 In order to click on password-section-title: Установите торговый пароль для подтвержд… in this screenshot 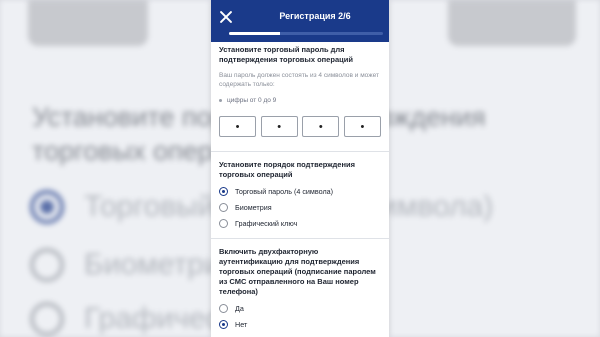, I will do `click(286, 54)`.